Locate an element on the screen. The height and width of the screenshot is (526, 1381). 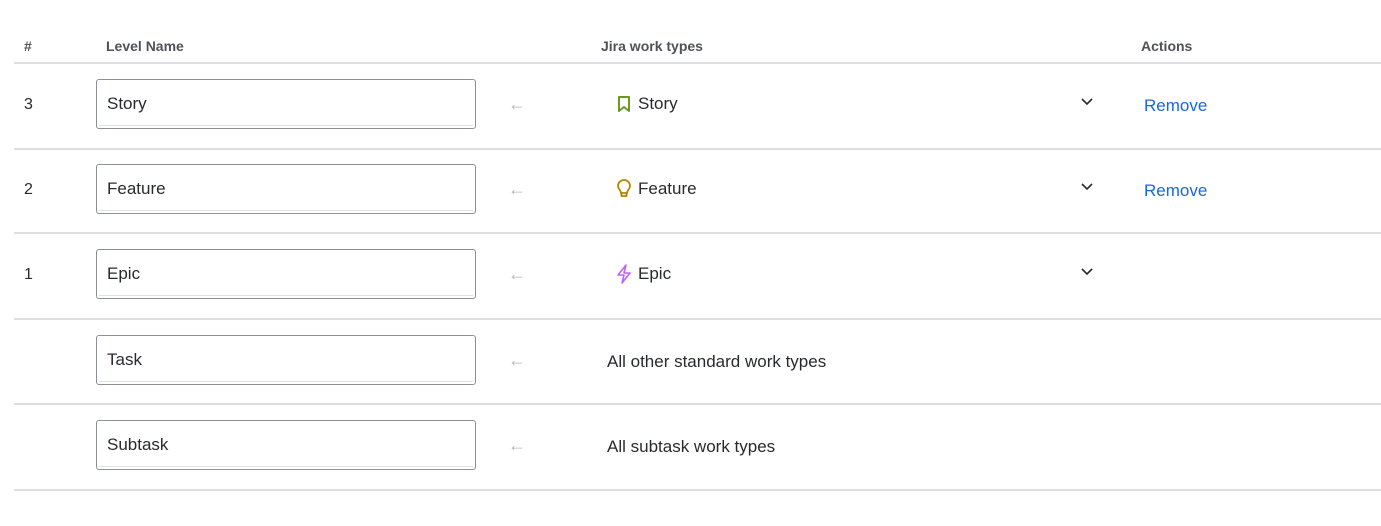
header-actions: Actions is located at coordinates (1167, 46).